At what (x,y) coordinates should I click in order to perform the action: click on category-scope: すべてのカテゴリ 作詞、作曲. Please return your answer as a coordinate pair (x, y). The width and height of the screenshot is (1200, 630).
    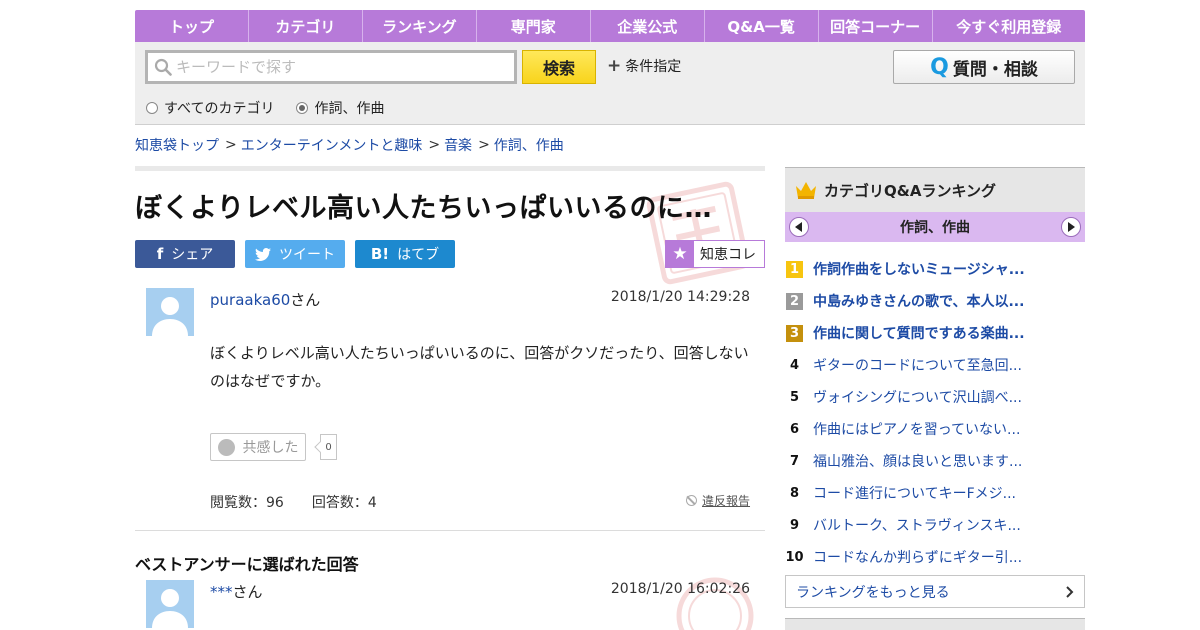
    Looking at the image, I should click on (276, 108).